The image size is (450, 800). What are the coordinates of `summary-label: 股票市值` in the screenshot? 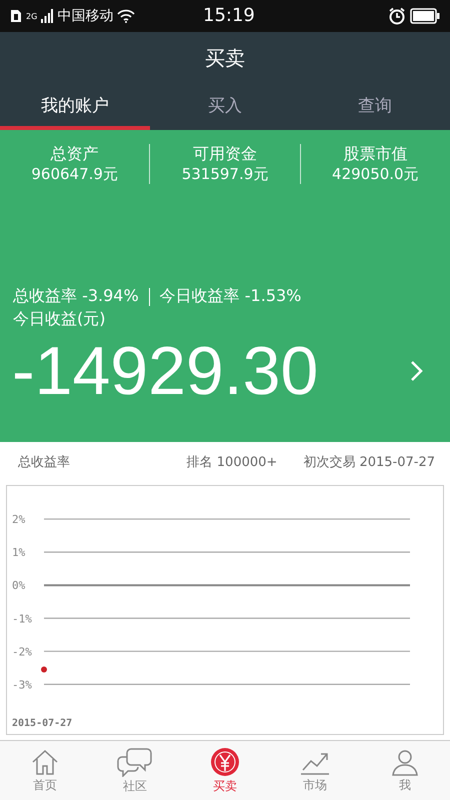 It's located at (375, 154).